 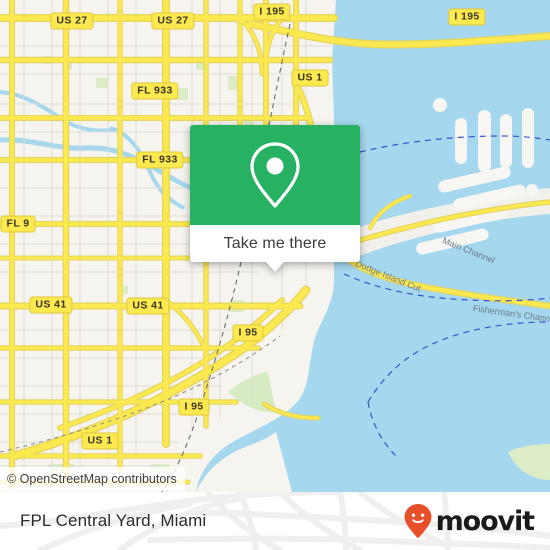 I want to click on callout-action-area: Take me there, so click(x=275, y=248).